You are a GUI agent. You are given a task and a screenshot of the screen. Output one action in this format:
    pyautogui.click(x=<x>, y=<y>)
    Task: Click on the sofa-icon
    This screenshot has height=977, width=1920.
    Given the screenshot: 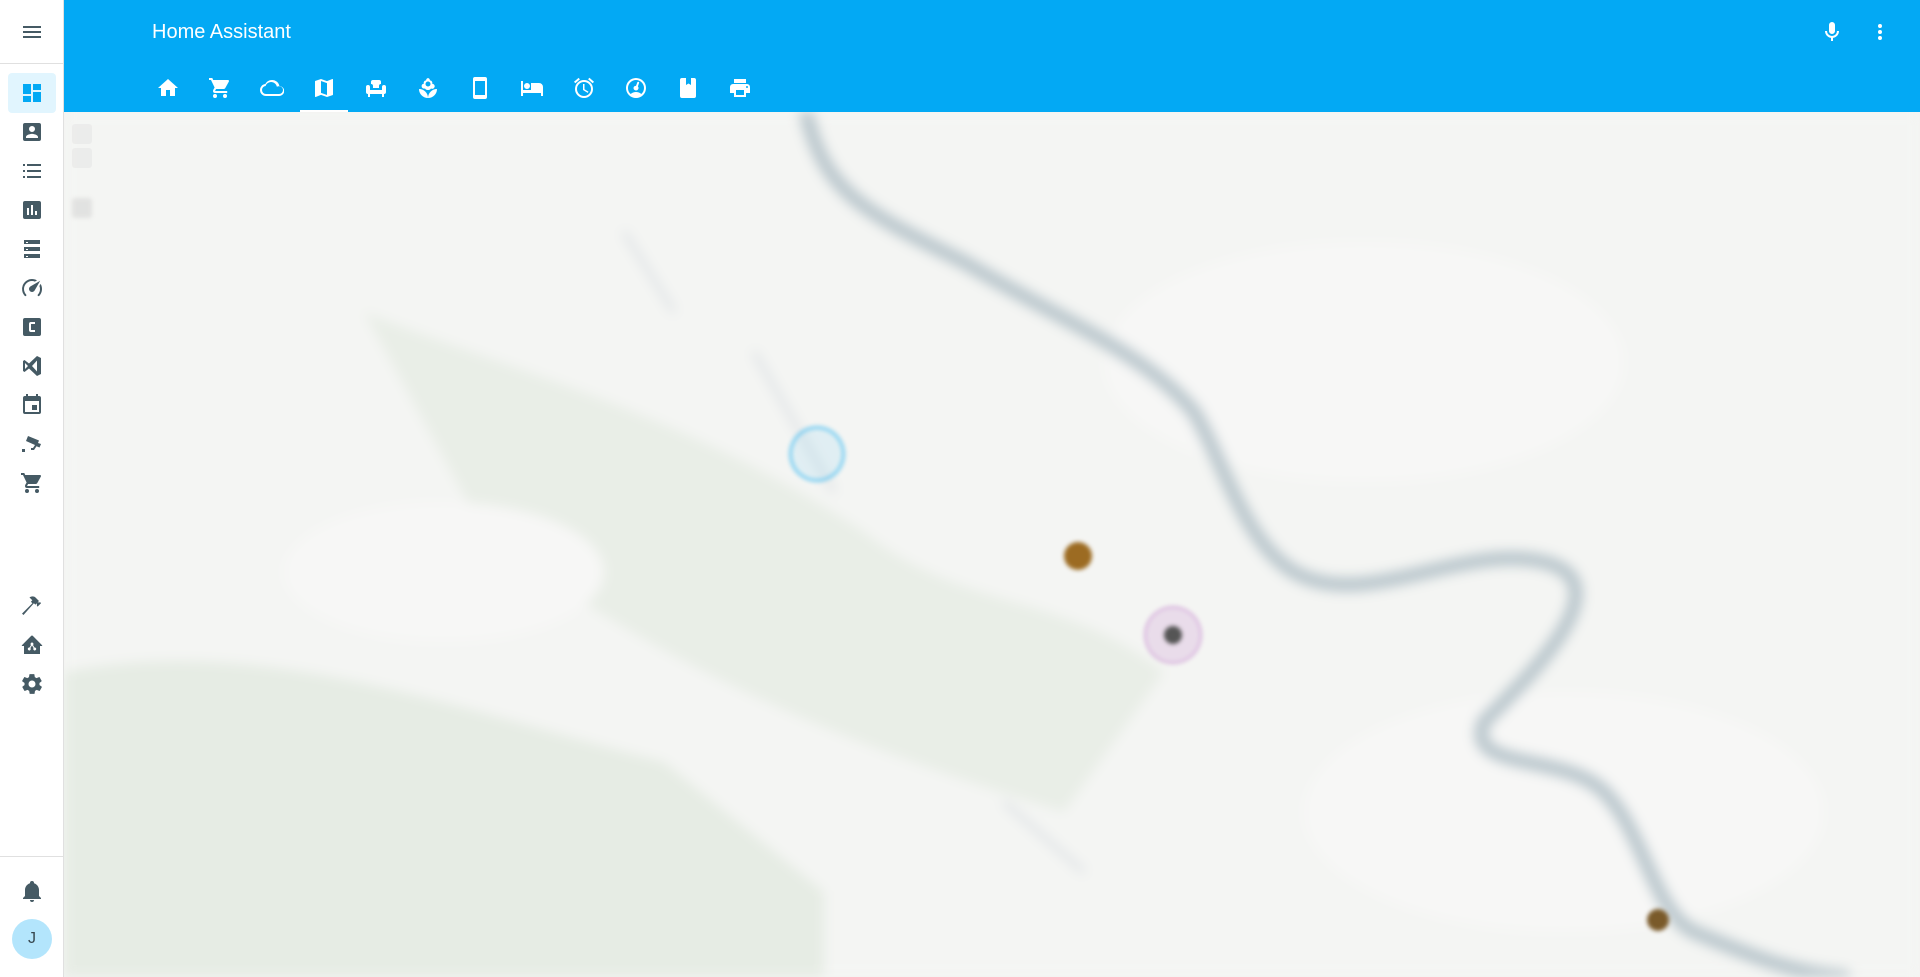 What is the action you would take?
    pyautogui.click(x=376, y=88)
    